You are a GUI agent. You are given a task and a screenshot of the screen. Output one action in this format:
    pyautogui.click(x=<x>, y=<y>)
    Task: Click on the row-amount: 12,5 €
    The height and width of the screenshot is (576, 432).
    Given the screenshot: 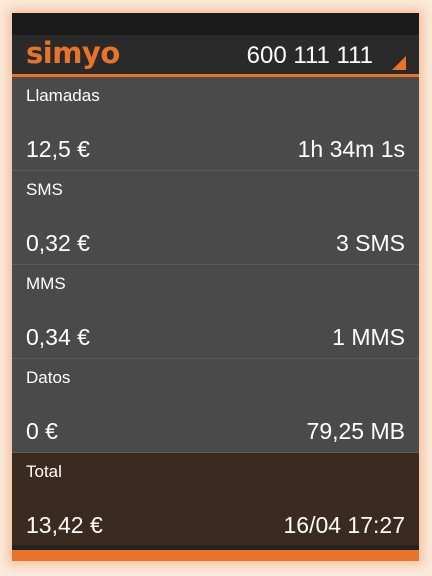 What is the action you would take?
    pyautogui.click(x=58, y=149)
    